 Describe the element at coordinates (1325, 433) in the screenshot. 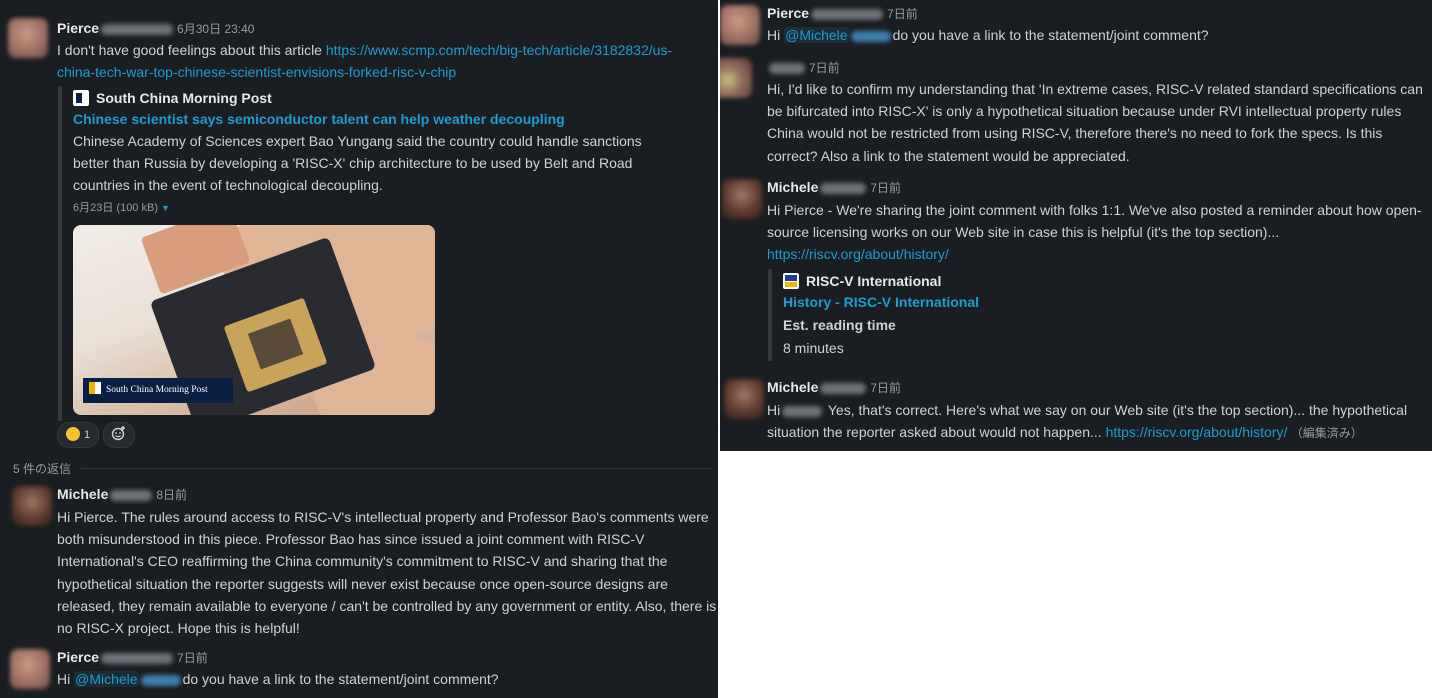

I see `edited-label: （編集済み）` at that location.